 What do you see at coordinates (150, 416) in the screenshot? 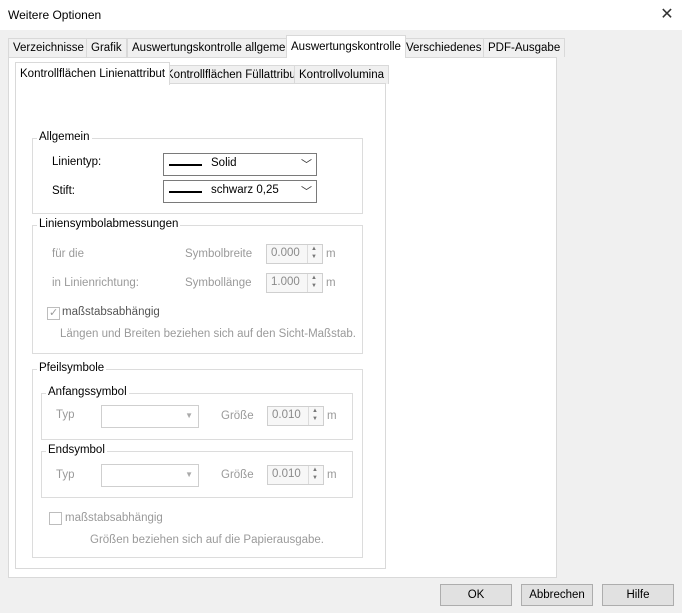
I see `anfang-typ-select: ▼` at bounding box center [150, 416].